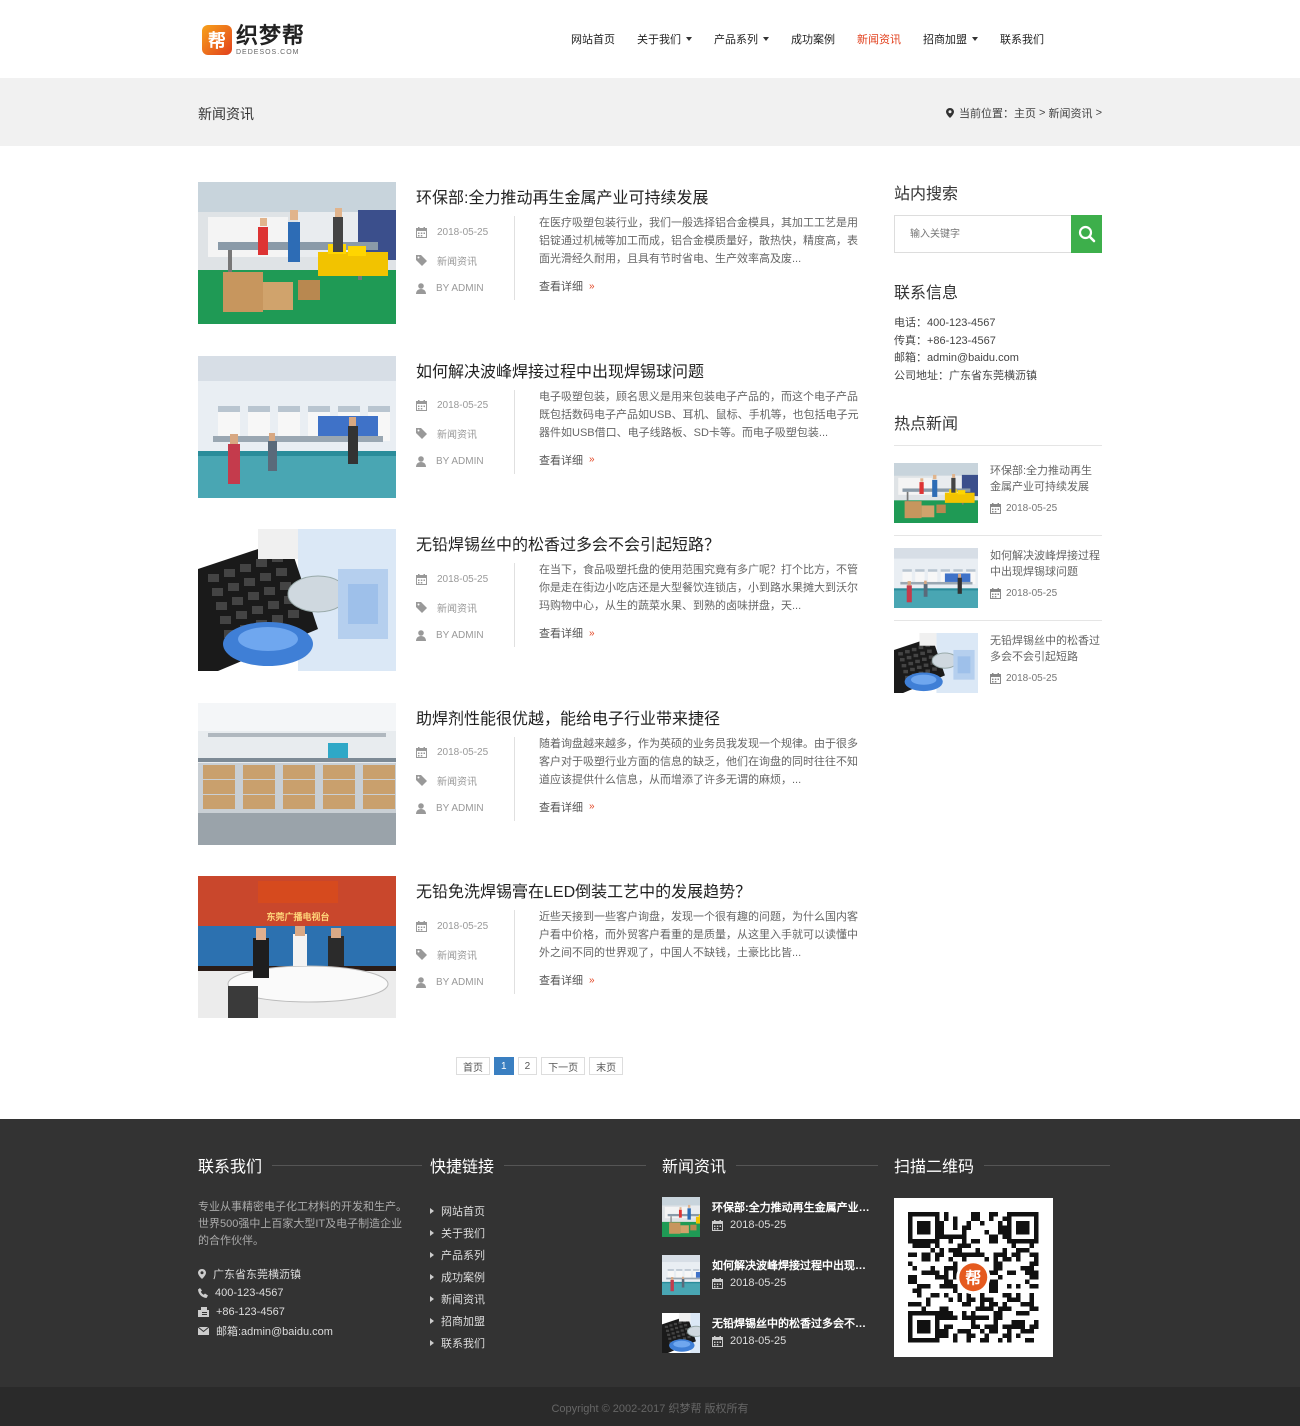 This screenshot has height=1426, width=1300. Describe the element at coordinates (568, 543) in the screenshot. I see `article-title-link: 无铅焊锡丝中的松香过多会不会引起短路？` at that location.